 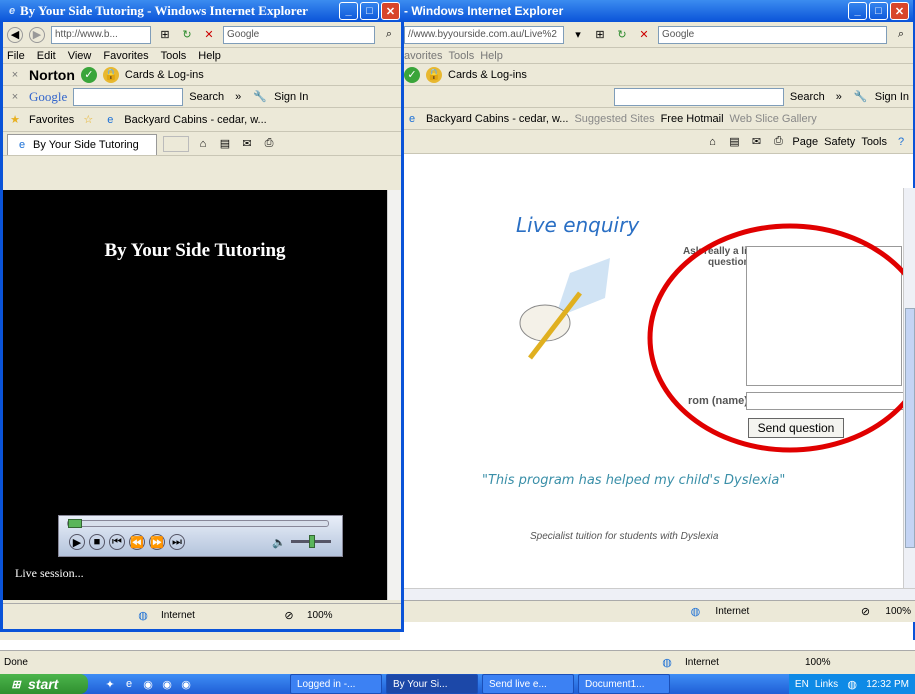 What do you see at coordinates (137, 542) in the screenshot?
I see `rewind-icon: ⏪` at bounding box center [137, 542].